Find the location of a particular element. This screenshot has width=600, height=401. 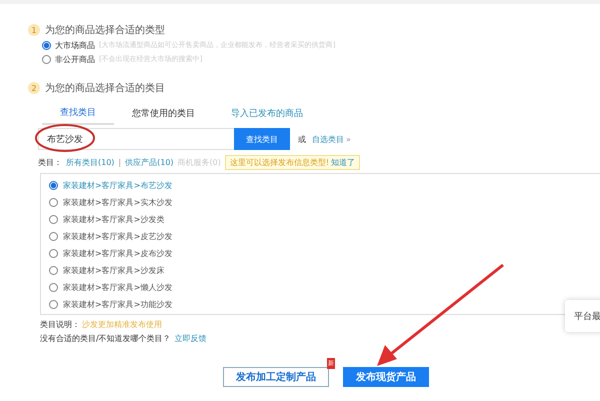

category-option: 家装建材>客厅家具>沙发床 is located at coordinates (113, 270).